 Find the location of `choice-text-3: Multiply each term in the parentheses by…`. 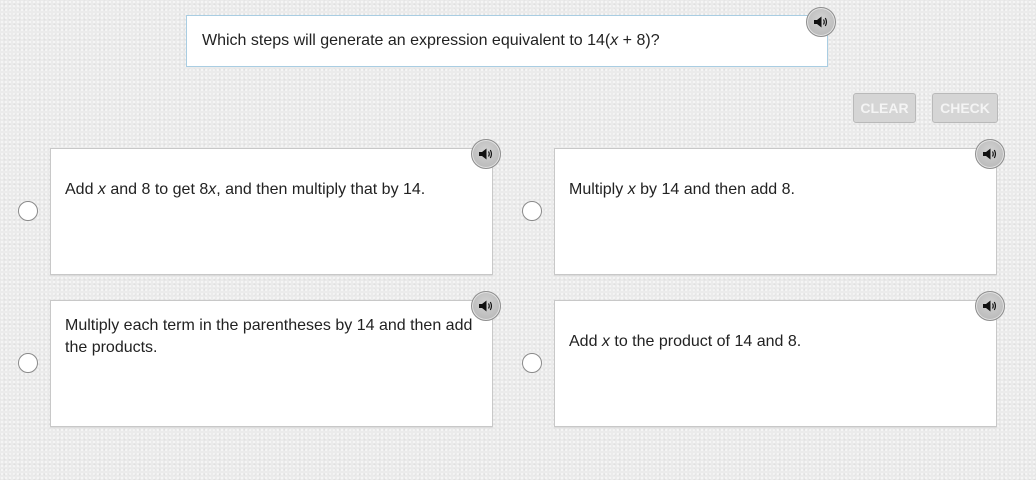

choice-text-3: Multiply each term in the parentheses by… is located at coordinates (269, 336).